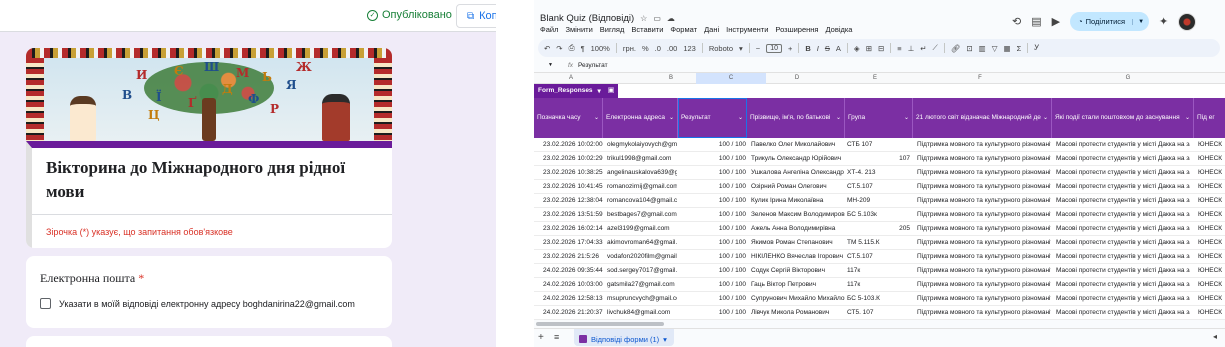  I want to click on table-cell: 23.02.2026 10:02:29, so click(574, 158).